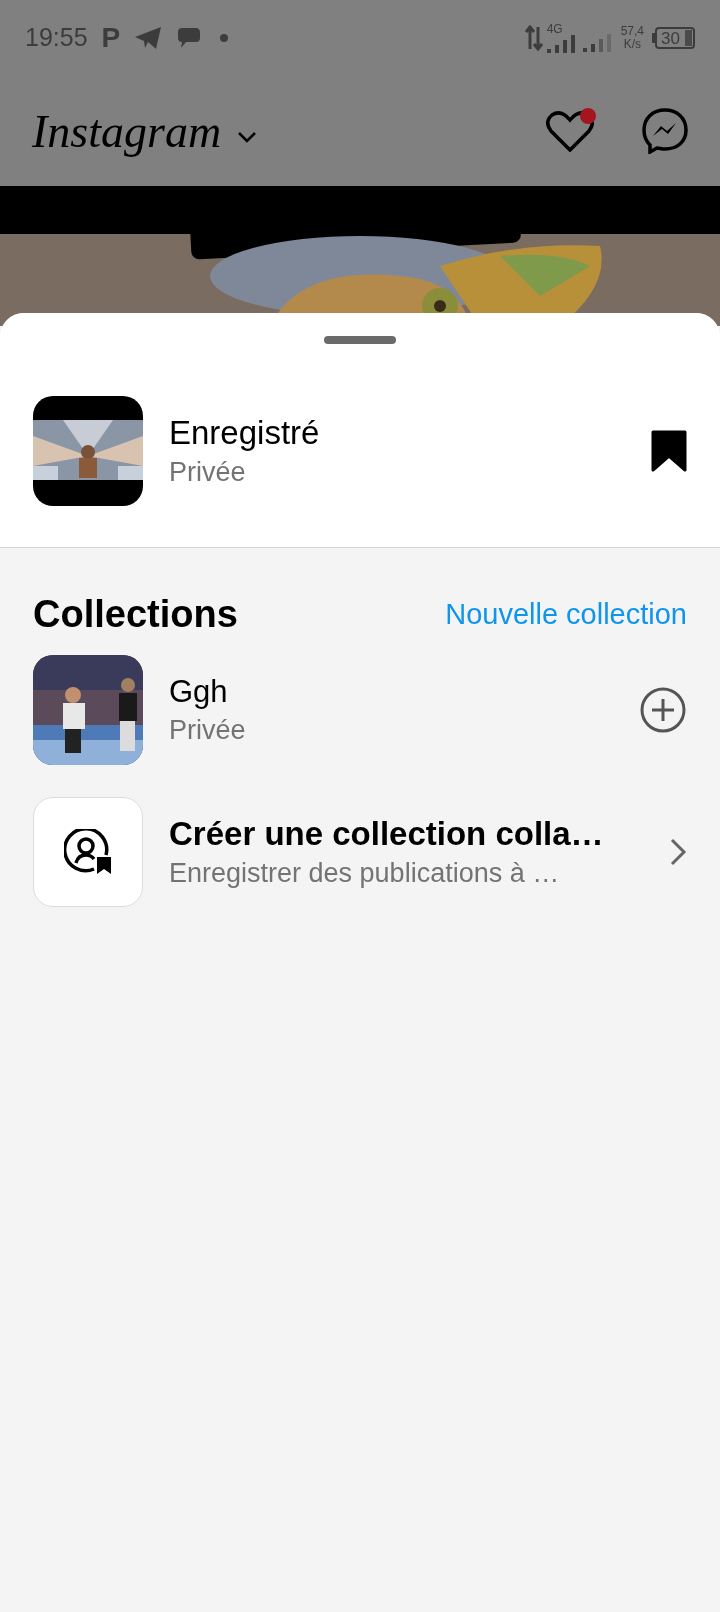 The height and width of the screenshot is (1612, 720). What do you see at coordinates (665, 131) in the screenshot?
I see `messenger-icon` at bounding box center [665, 131].